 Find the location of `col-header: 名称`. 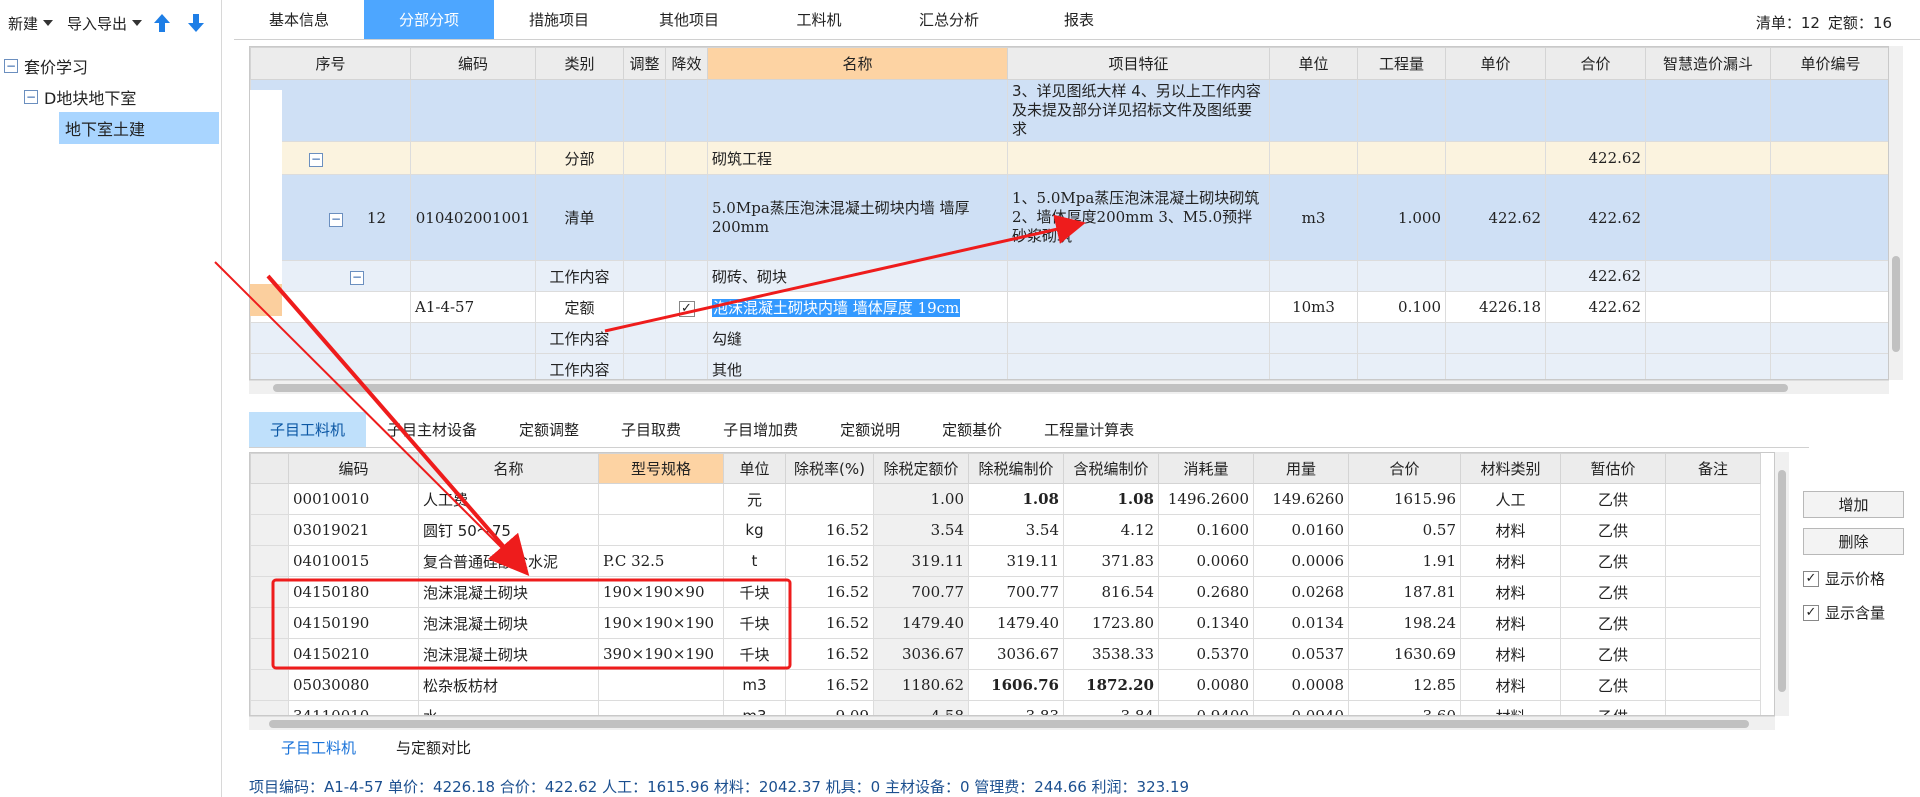

col-header: 名称 is located at coordinates (857, 63).